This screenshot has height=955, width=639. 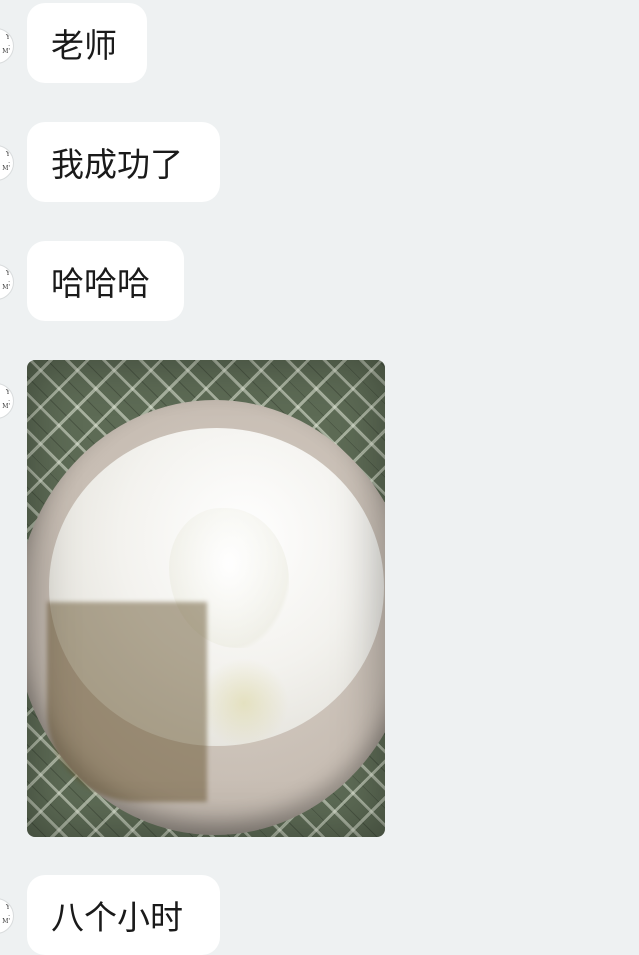 What do you see at coordinates (84, 45) in the screenshot?
I see `message-text: 老师` at bounding box center [84, 45].